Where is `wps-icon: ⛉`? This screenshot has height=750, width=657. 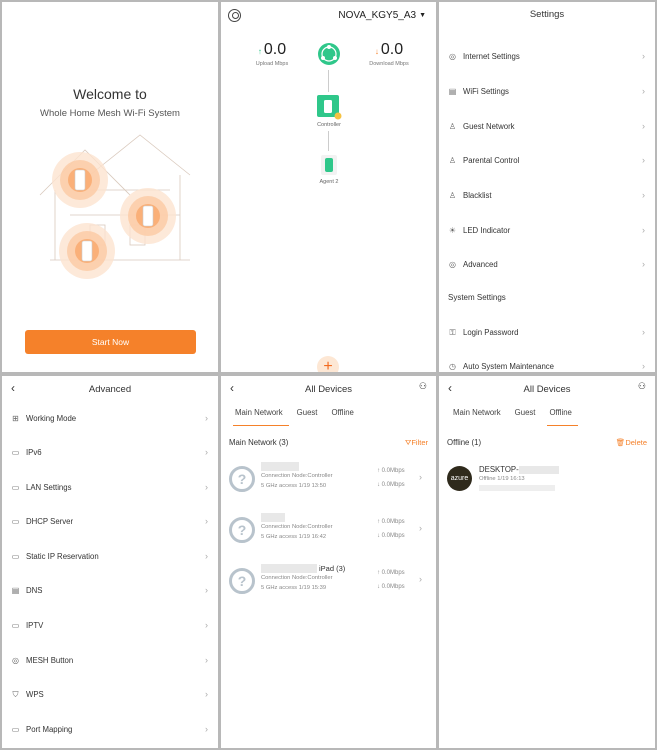 wps-icon: ⛉ is located at coordinates (15, 694).